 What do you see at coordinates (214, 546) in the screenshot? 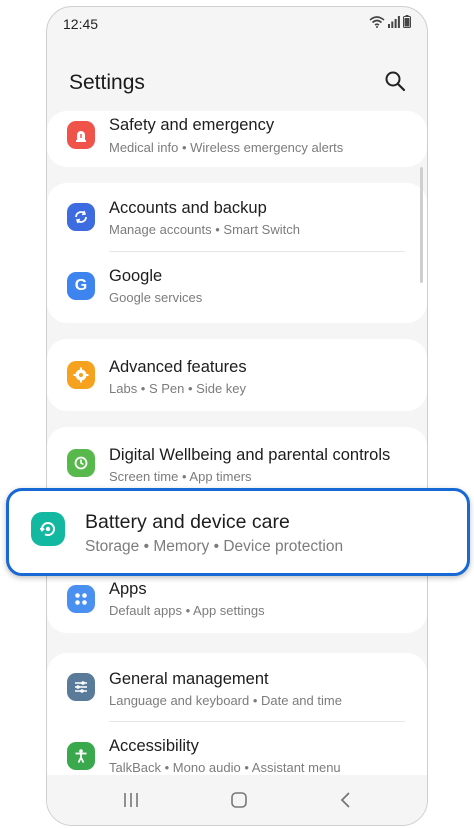
I see `item-sub: Storage • Memory • Device protection` at bounding box center [214, 546].